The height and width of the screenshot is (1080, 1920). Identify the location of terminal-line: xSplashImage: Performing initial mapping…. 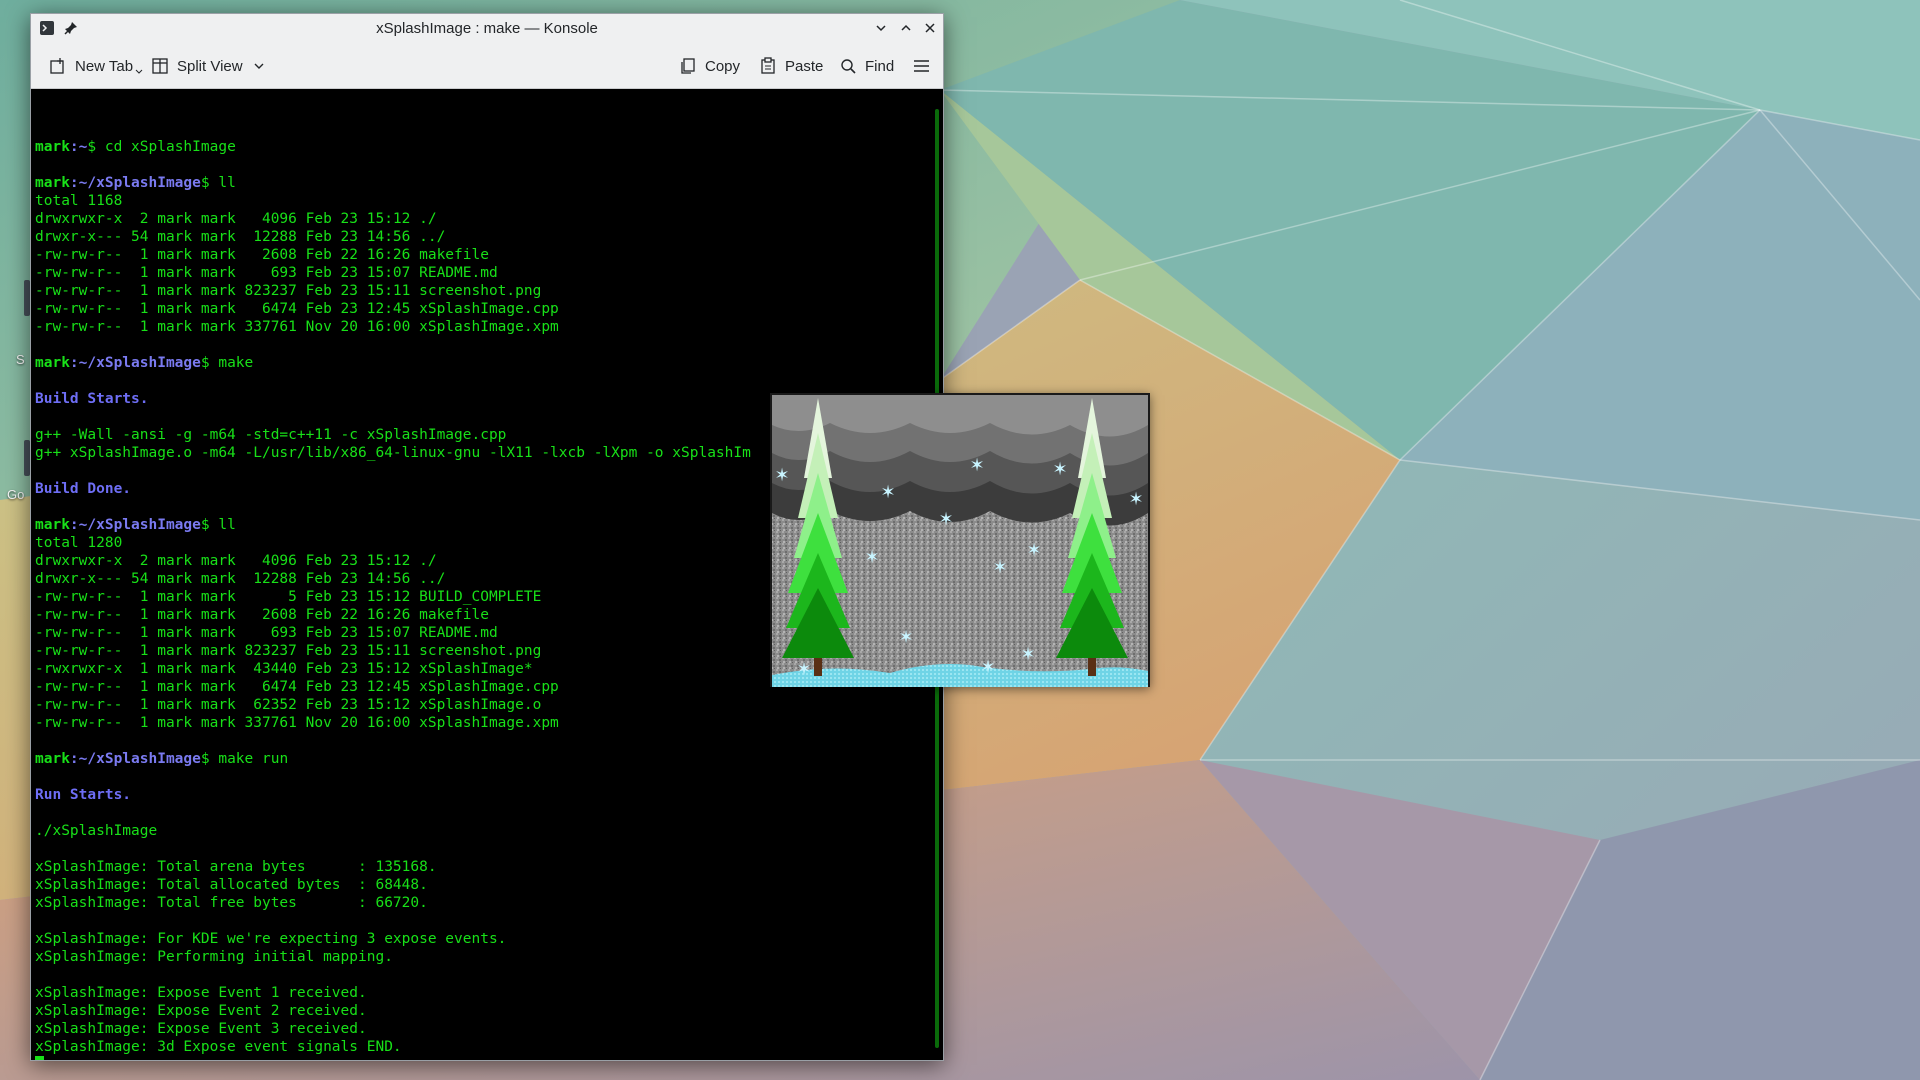
(393, 957).